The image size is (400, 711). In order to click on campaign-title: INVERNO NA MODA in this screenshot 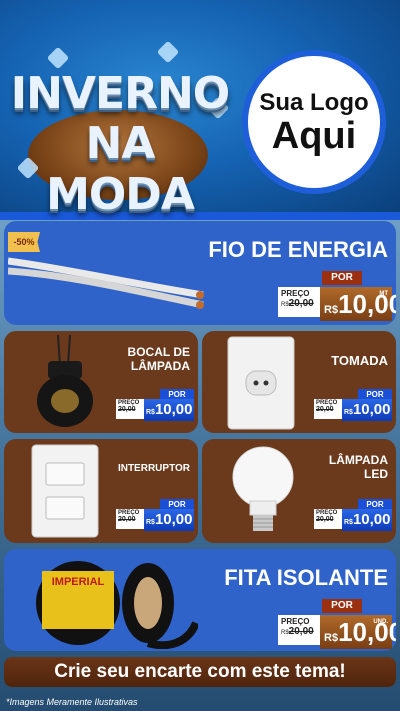, I will do `click(120, 130)`.